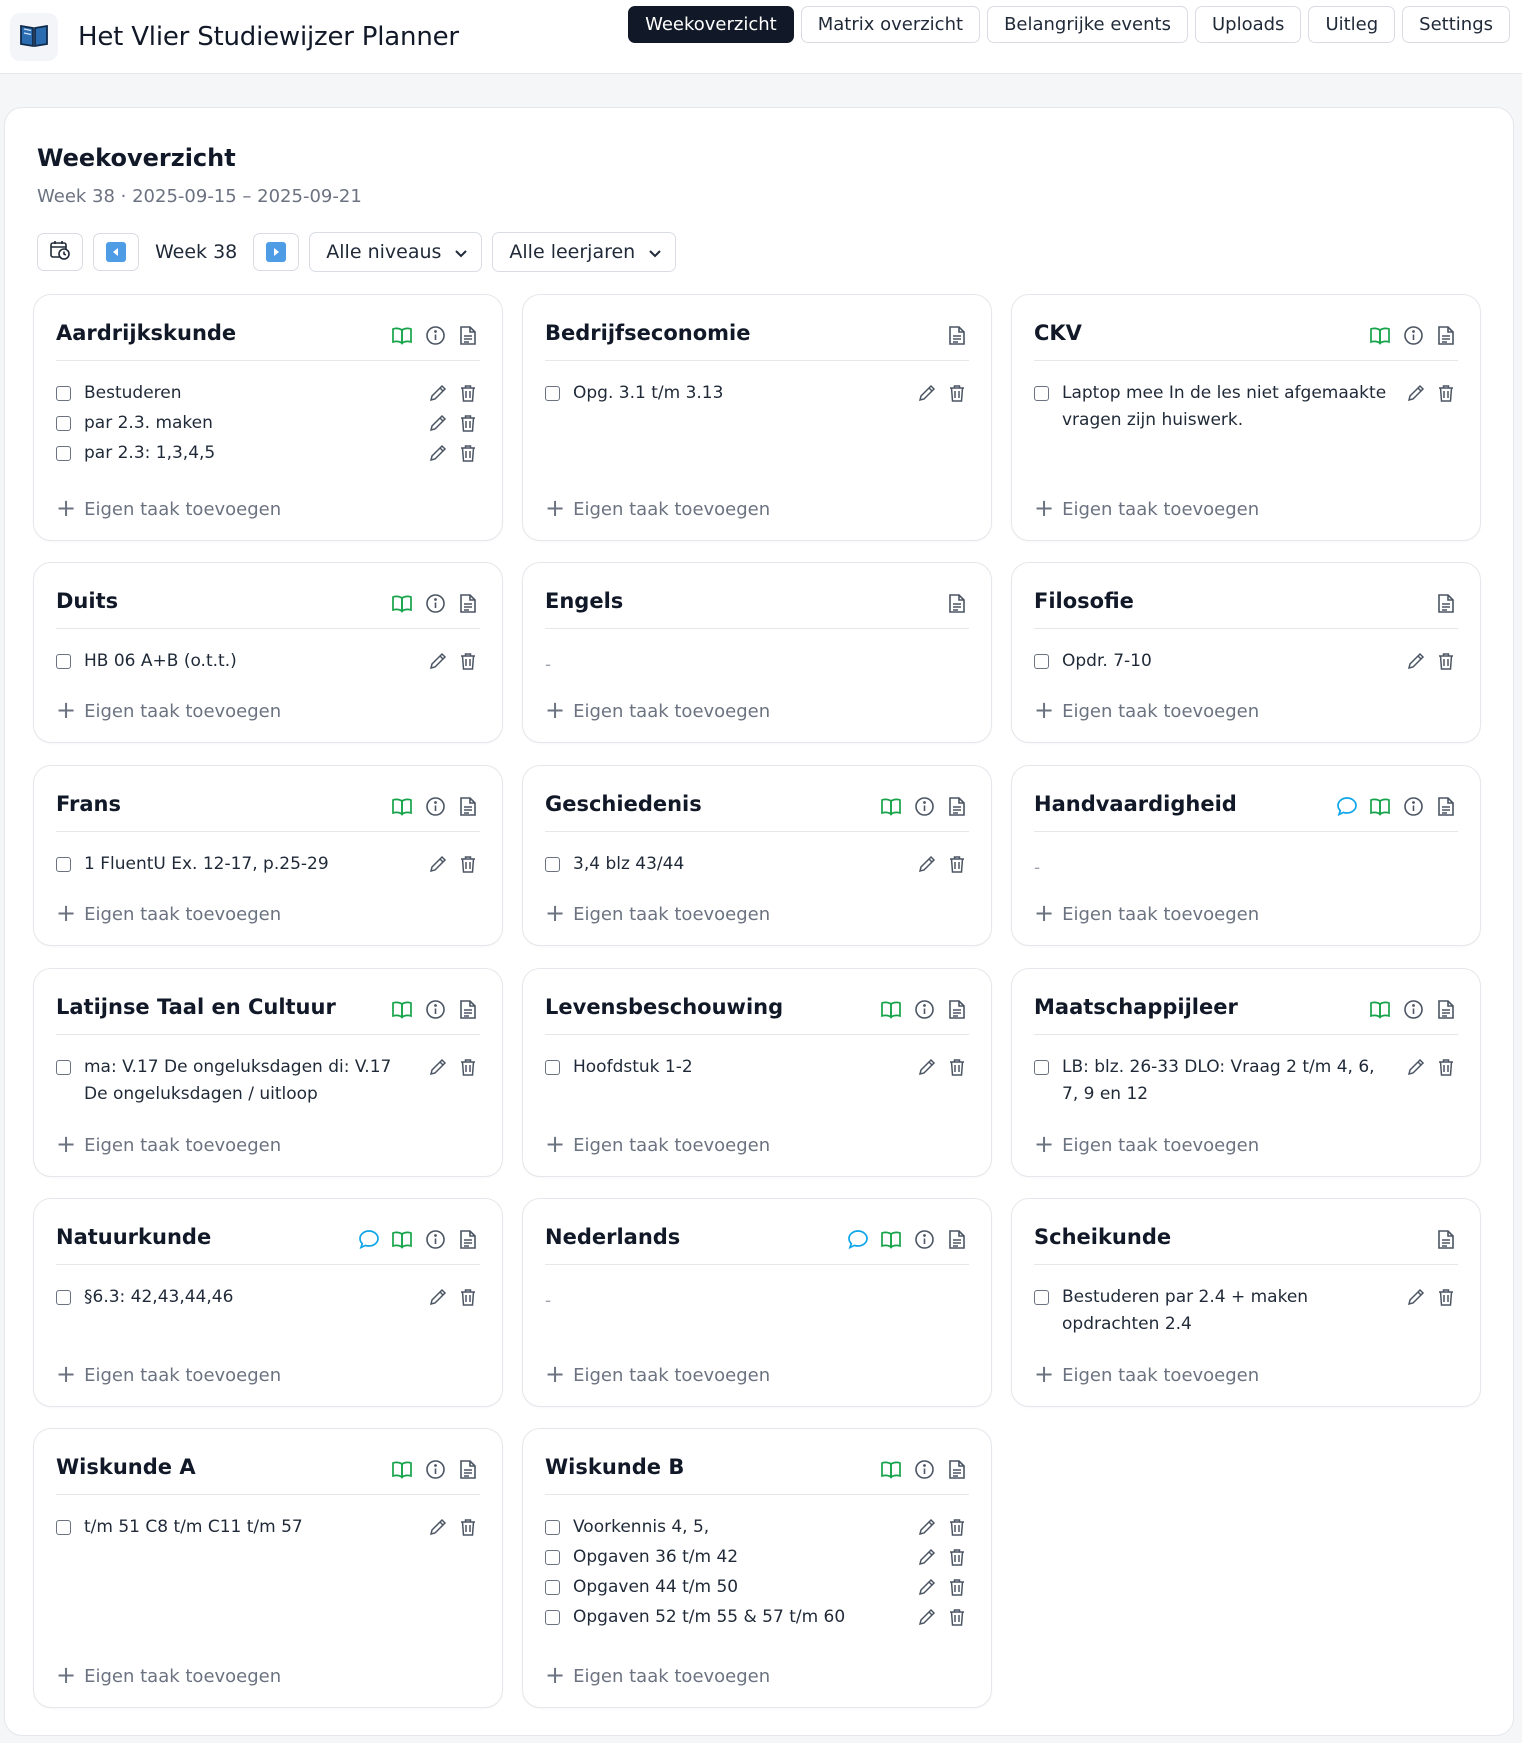 This screenshot has height=1743, width=1522. What do you see at coordinates (60, 252) in the screenshot?
I see `today-button` at bounding box center [60, 252].